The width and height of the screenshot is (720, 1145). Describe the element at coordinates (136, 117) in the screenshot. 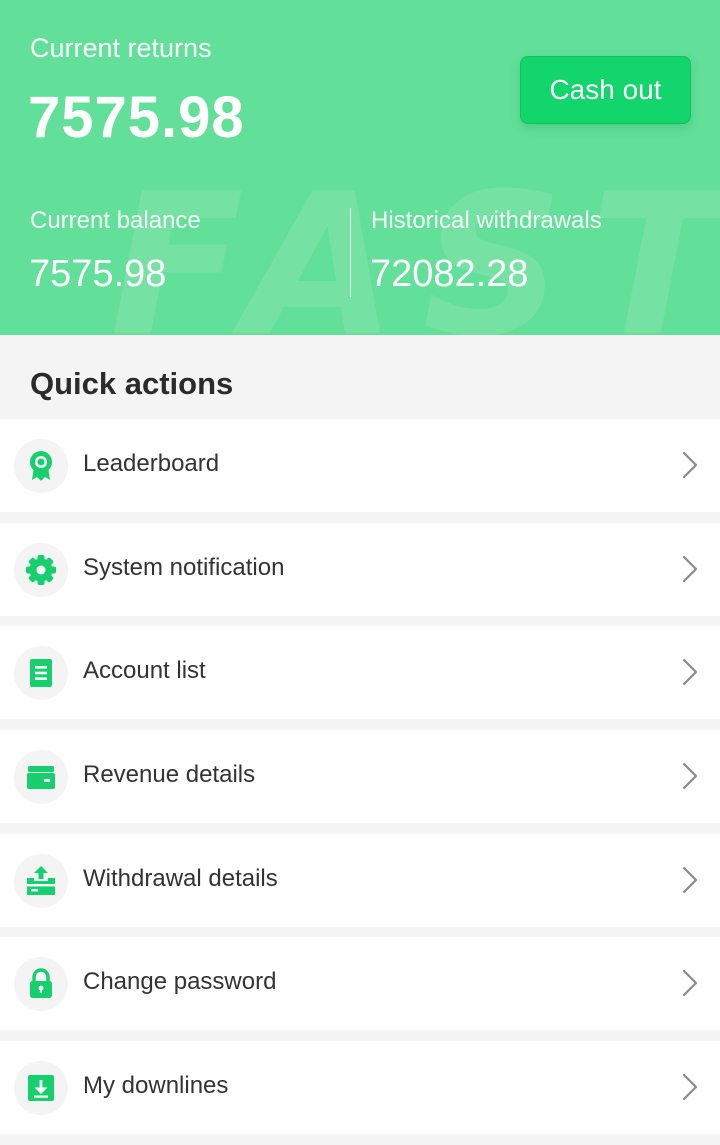

I see `current-returns-value: 7575.98` at that location.